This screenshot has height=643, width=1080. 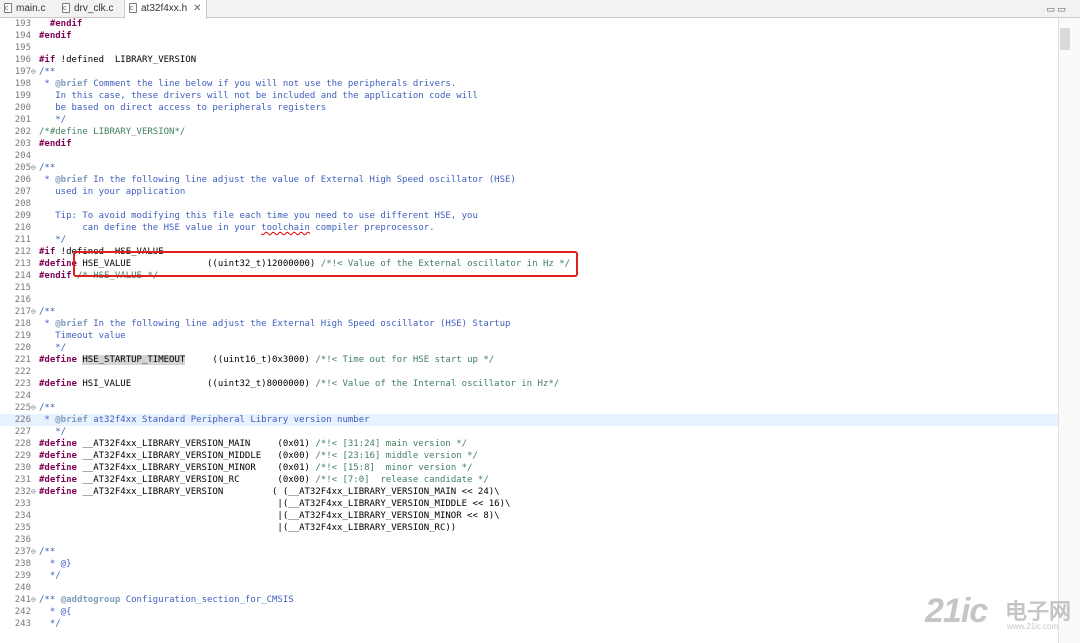 I want to click on code-line: 219 Timeout value, so click(x=529, y=336).